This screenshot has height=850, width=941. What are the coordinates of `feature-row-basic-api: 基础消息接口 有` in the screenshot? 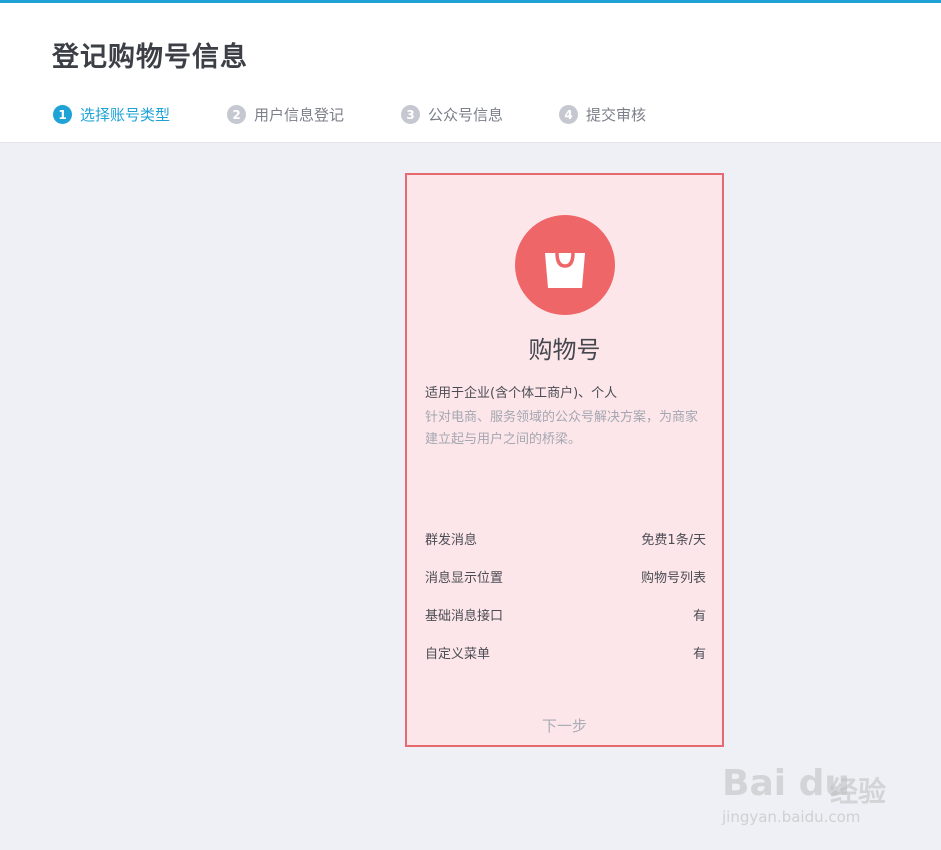 It's located at (565, 615).